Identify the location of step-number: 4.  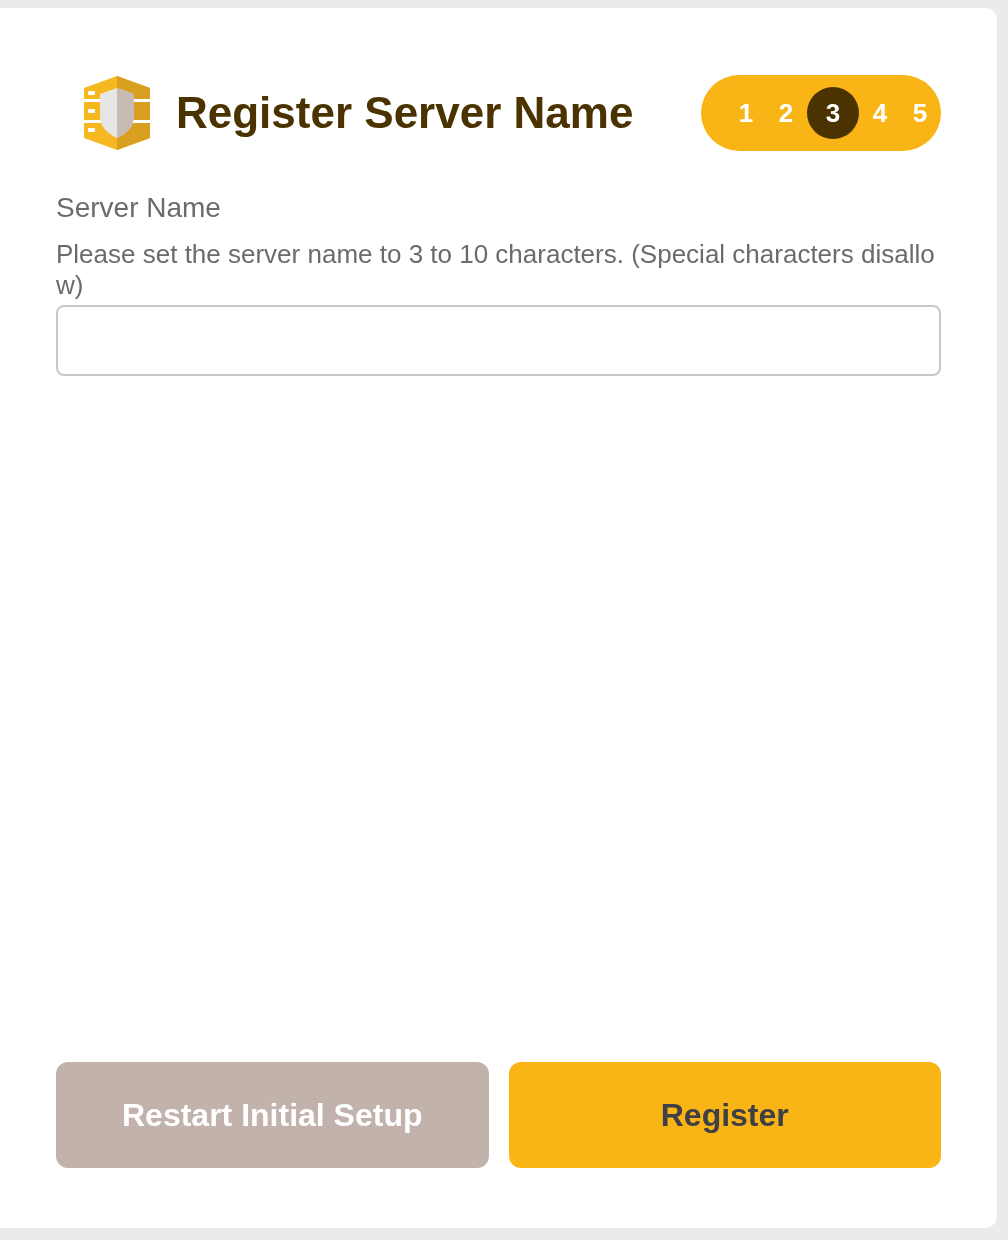
(880, 113).